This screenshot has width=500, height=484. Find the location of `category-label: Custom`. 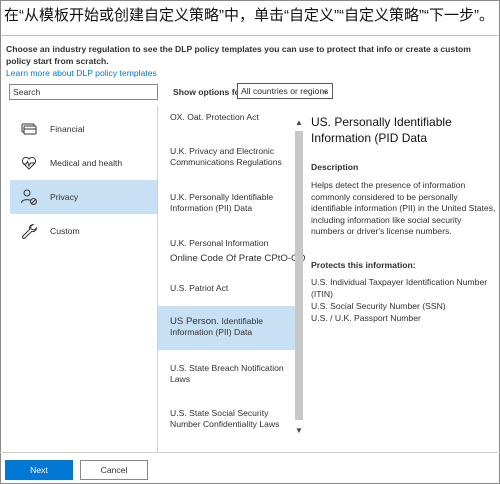

category-label: Custom is located at coordinates (65, 231).